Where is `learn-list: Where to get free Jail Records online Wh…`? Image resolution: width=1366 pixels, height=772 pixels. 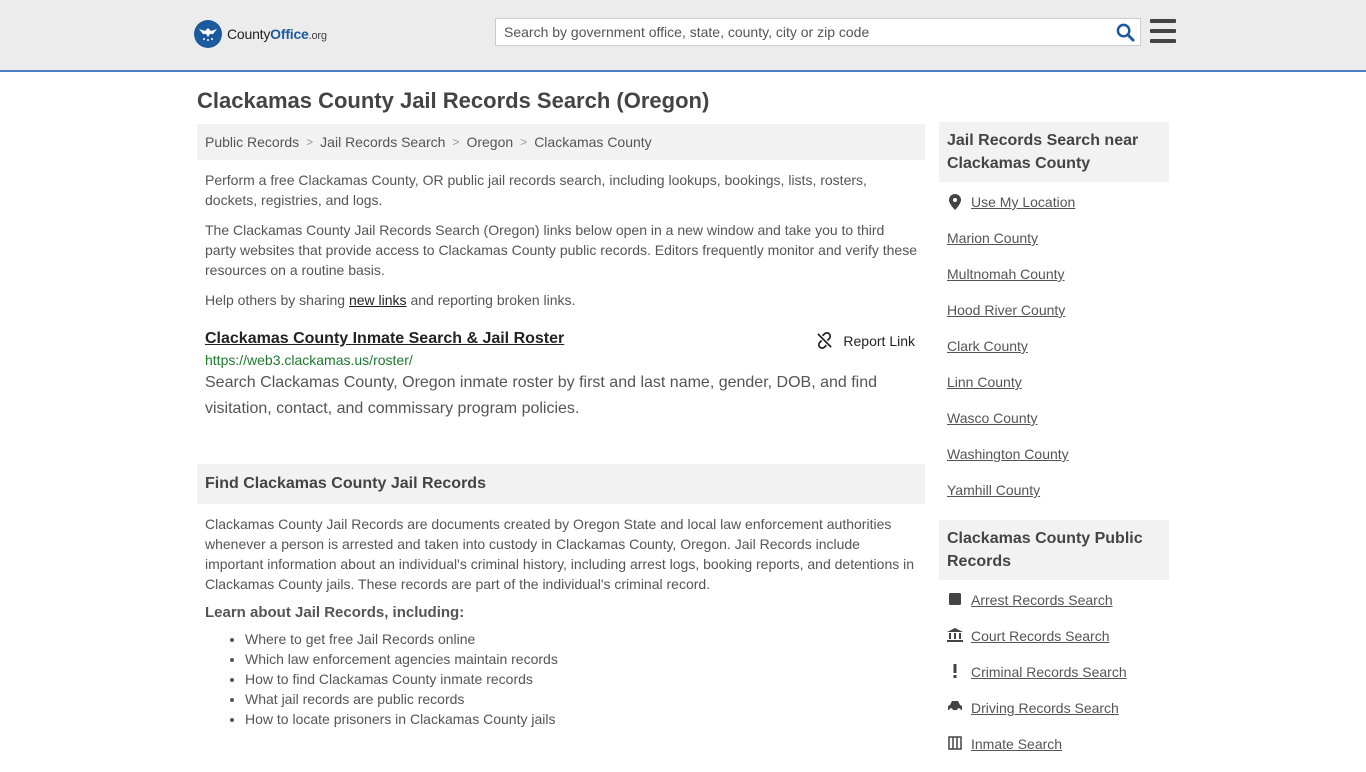 learn-list: Where to get free Jail Records online Wh… is located at coordinates (561, 679).